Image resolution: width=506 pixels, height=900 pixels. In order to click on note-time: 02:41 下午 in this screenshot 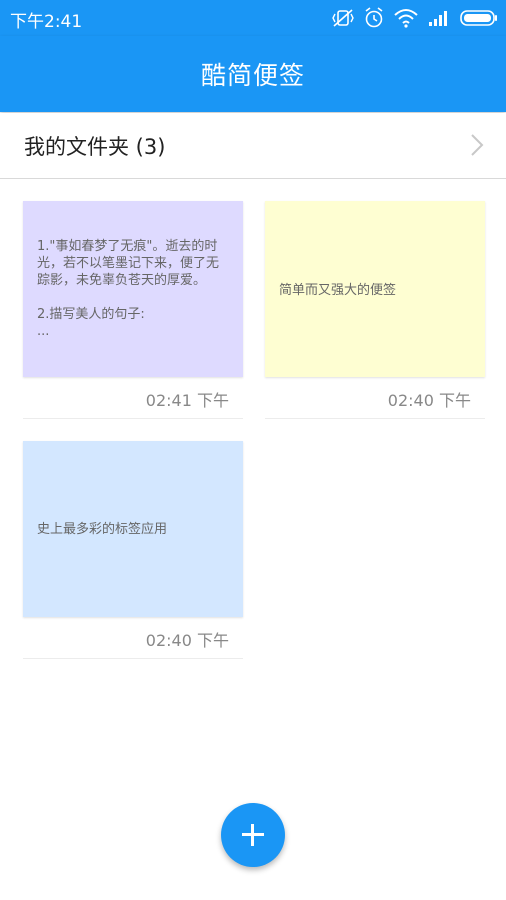, I will do `click(187, 400)`.